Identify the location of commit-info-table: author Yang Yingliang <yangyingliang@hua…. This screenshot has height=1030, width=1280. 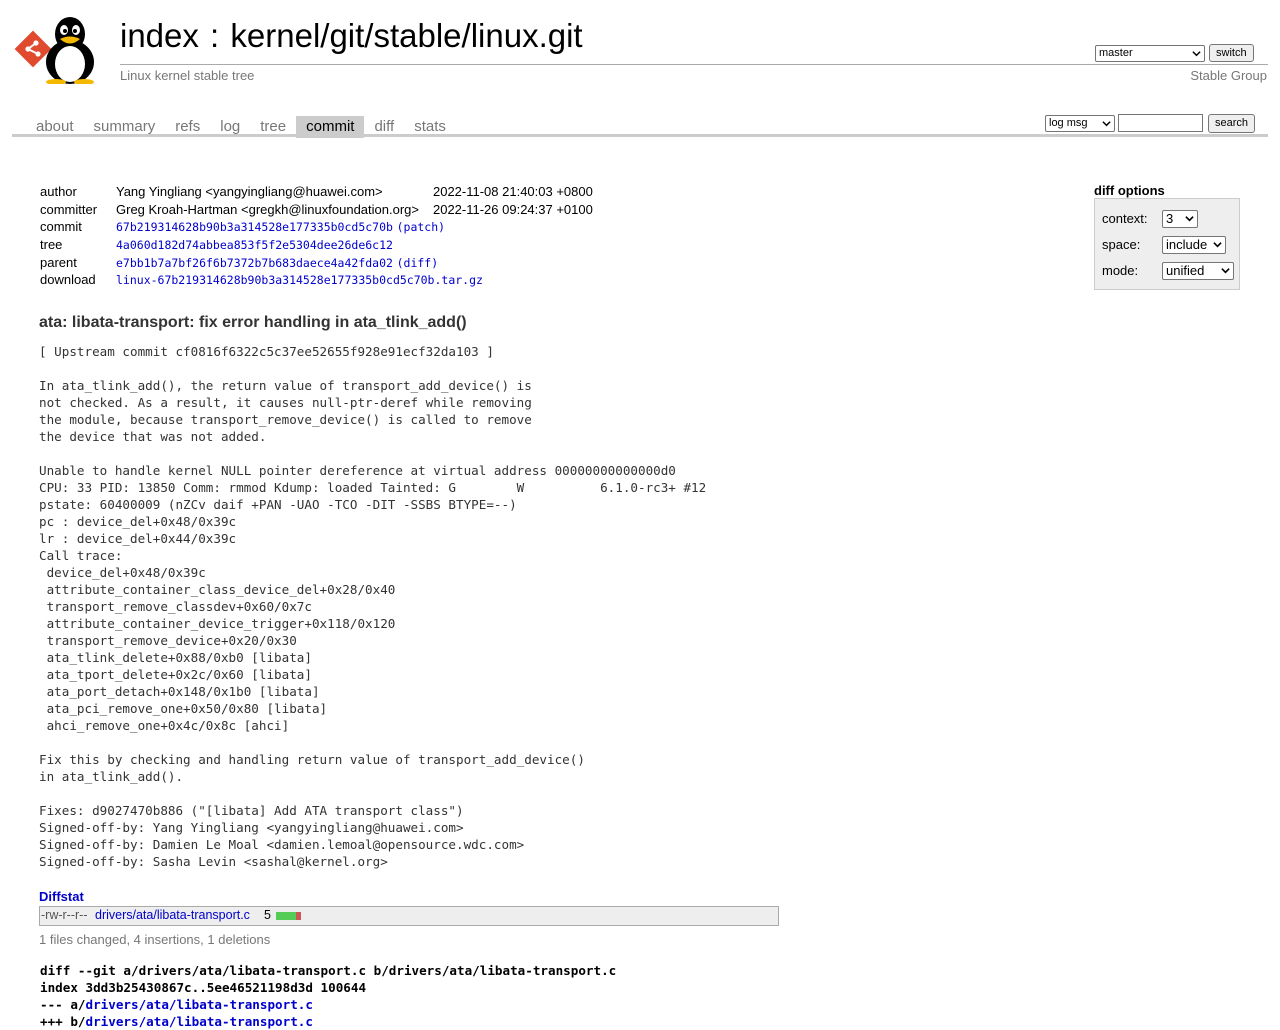
(316, 236).